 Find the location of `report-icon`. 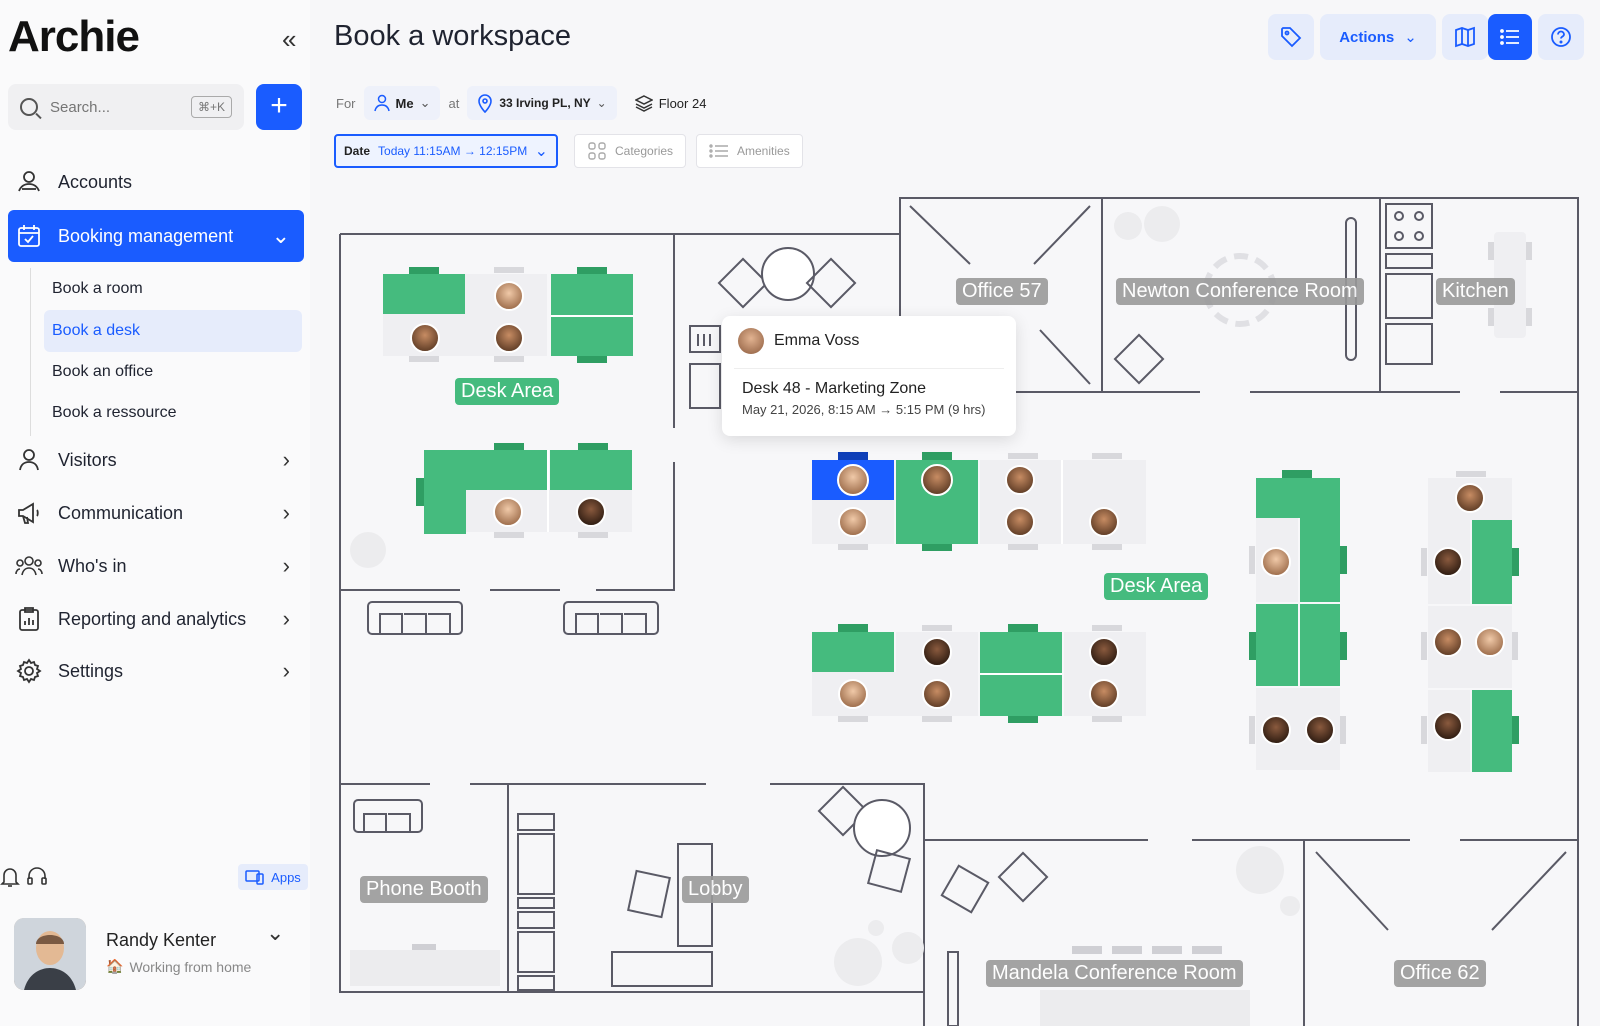

report-icon is located at coordinates (29, 619).